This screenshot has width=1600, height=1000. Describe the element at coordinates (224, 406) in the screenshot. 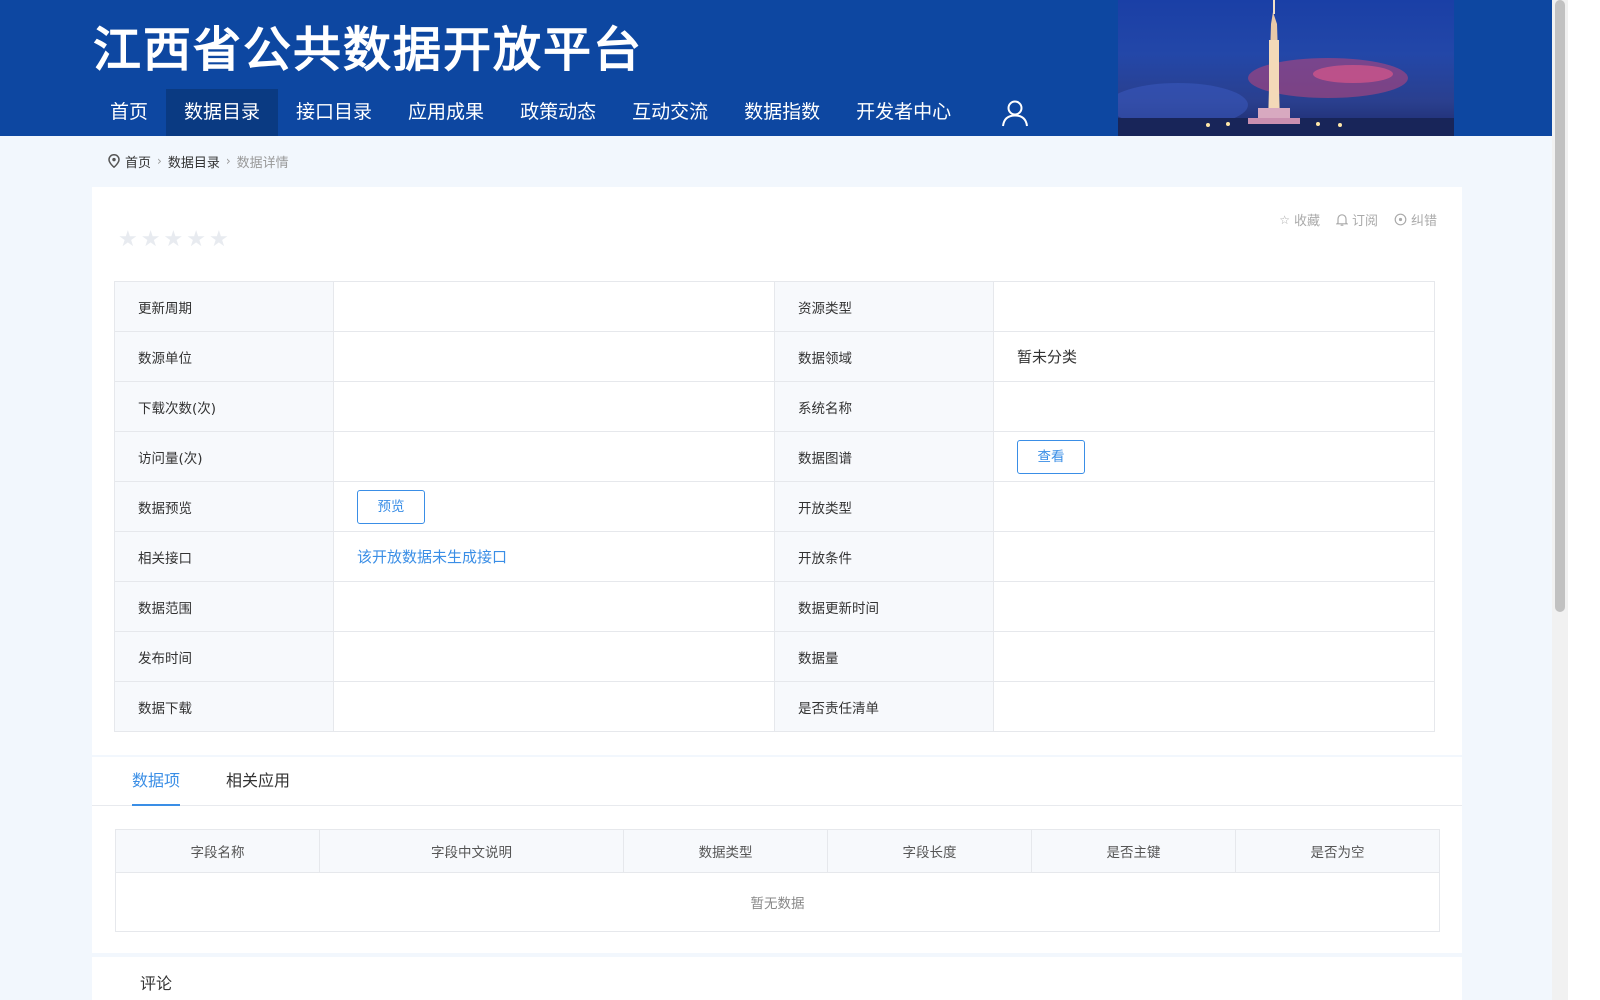

I see `field-label: 下载次数(次)` at that location.